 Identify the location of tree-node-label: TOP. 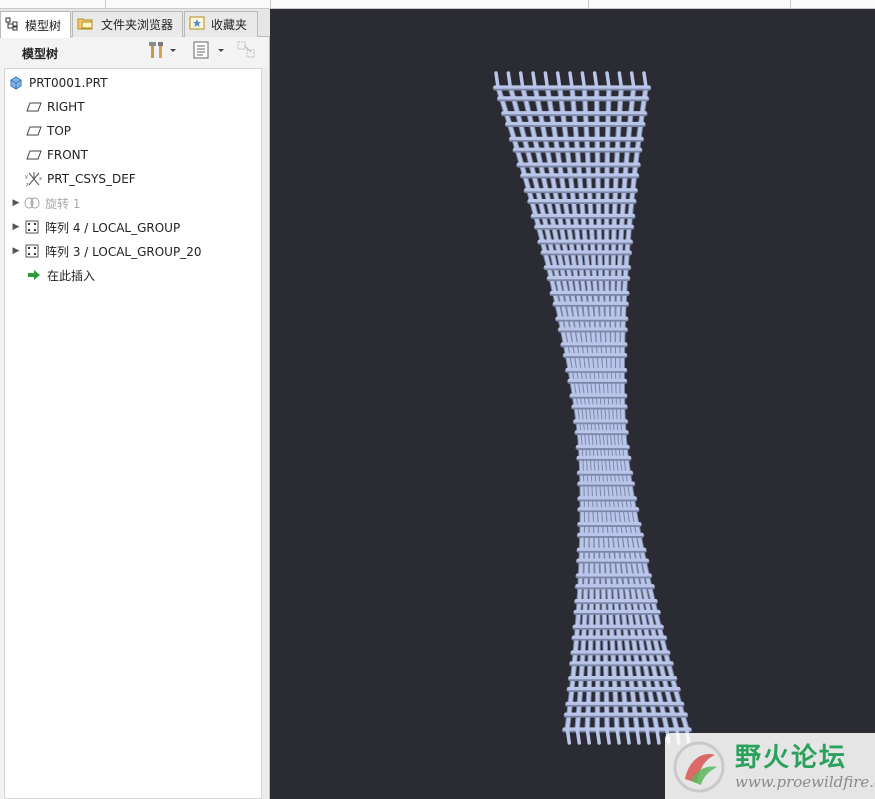
(59, 131).